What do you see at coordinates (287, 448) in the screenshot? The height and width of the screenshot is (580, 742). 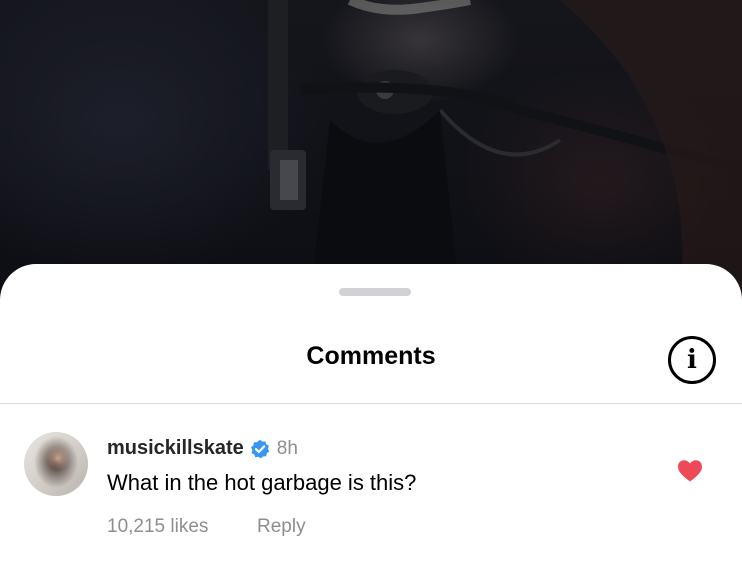 I see `comment-time: 8h` at bounding box center [287, 448].